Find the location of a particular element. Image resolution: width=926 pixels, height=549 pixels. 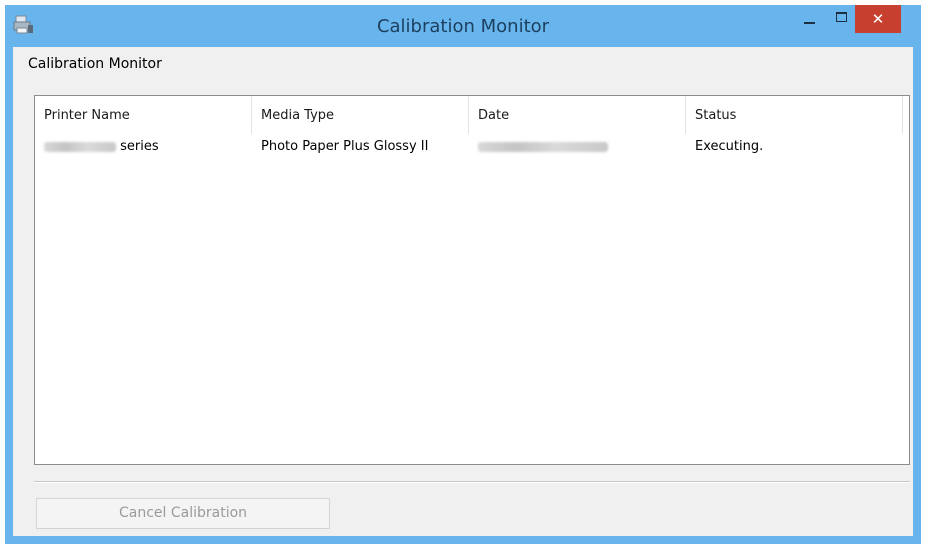

cell-status: Executing. is located at coordinates (729, 146).